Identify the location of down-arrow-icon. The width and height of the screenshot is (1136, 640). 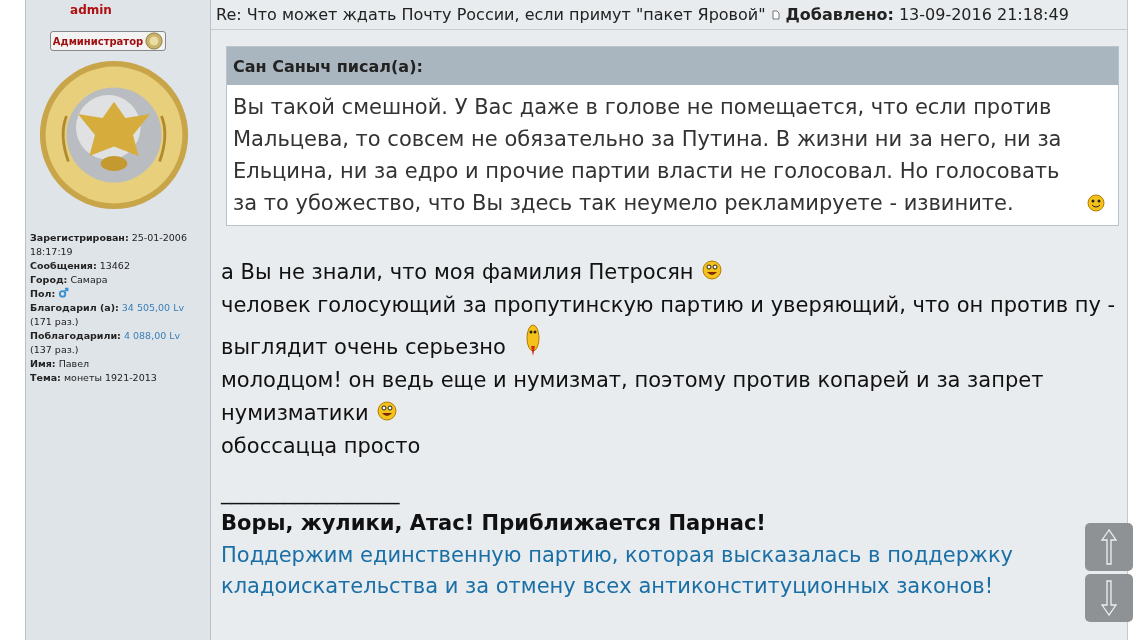
(1109, 598).